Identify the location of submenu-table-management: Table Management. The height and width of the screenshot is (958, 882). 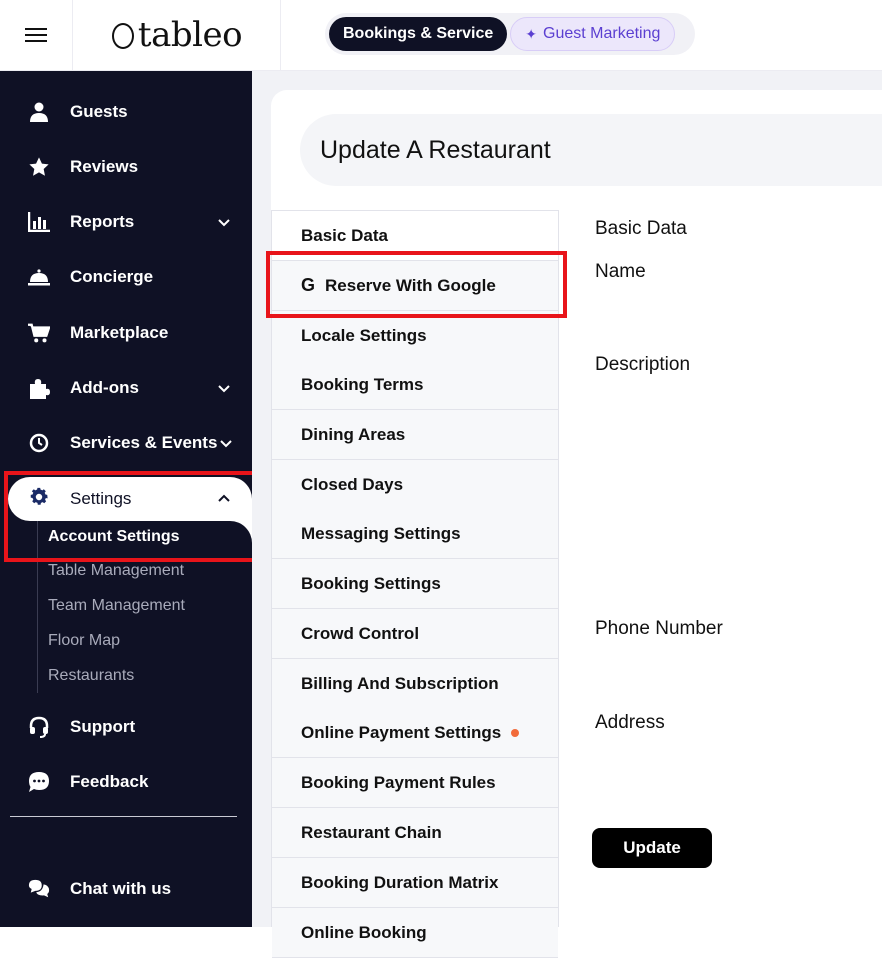
(116, 571).